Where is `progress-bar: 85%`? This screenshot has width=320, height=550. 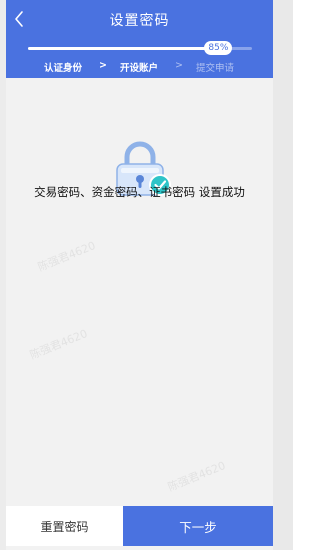 progress-bar: 85% is located at coordinates (140, 48).